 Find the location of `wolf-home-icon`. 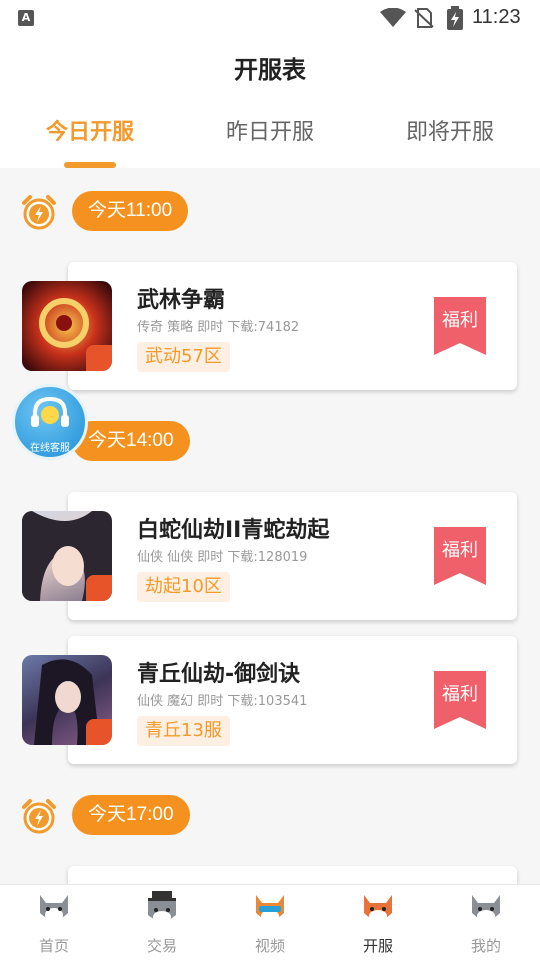

wolf-home-icon is located at coordinates (54, 908).